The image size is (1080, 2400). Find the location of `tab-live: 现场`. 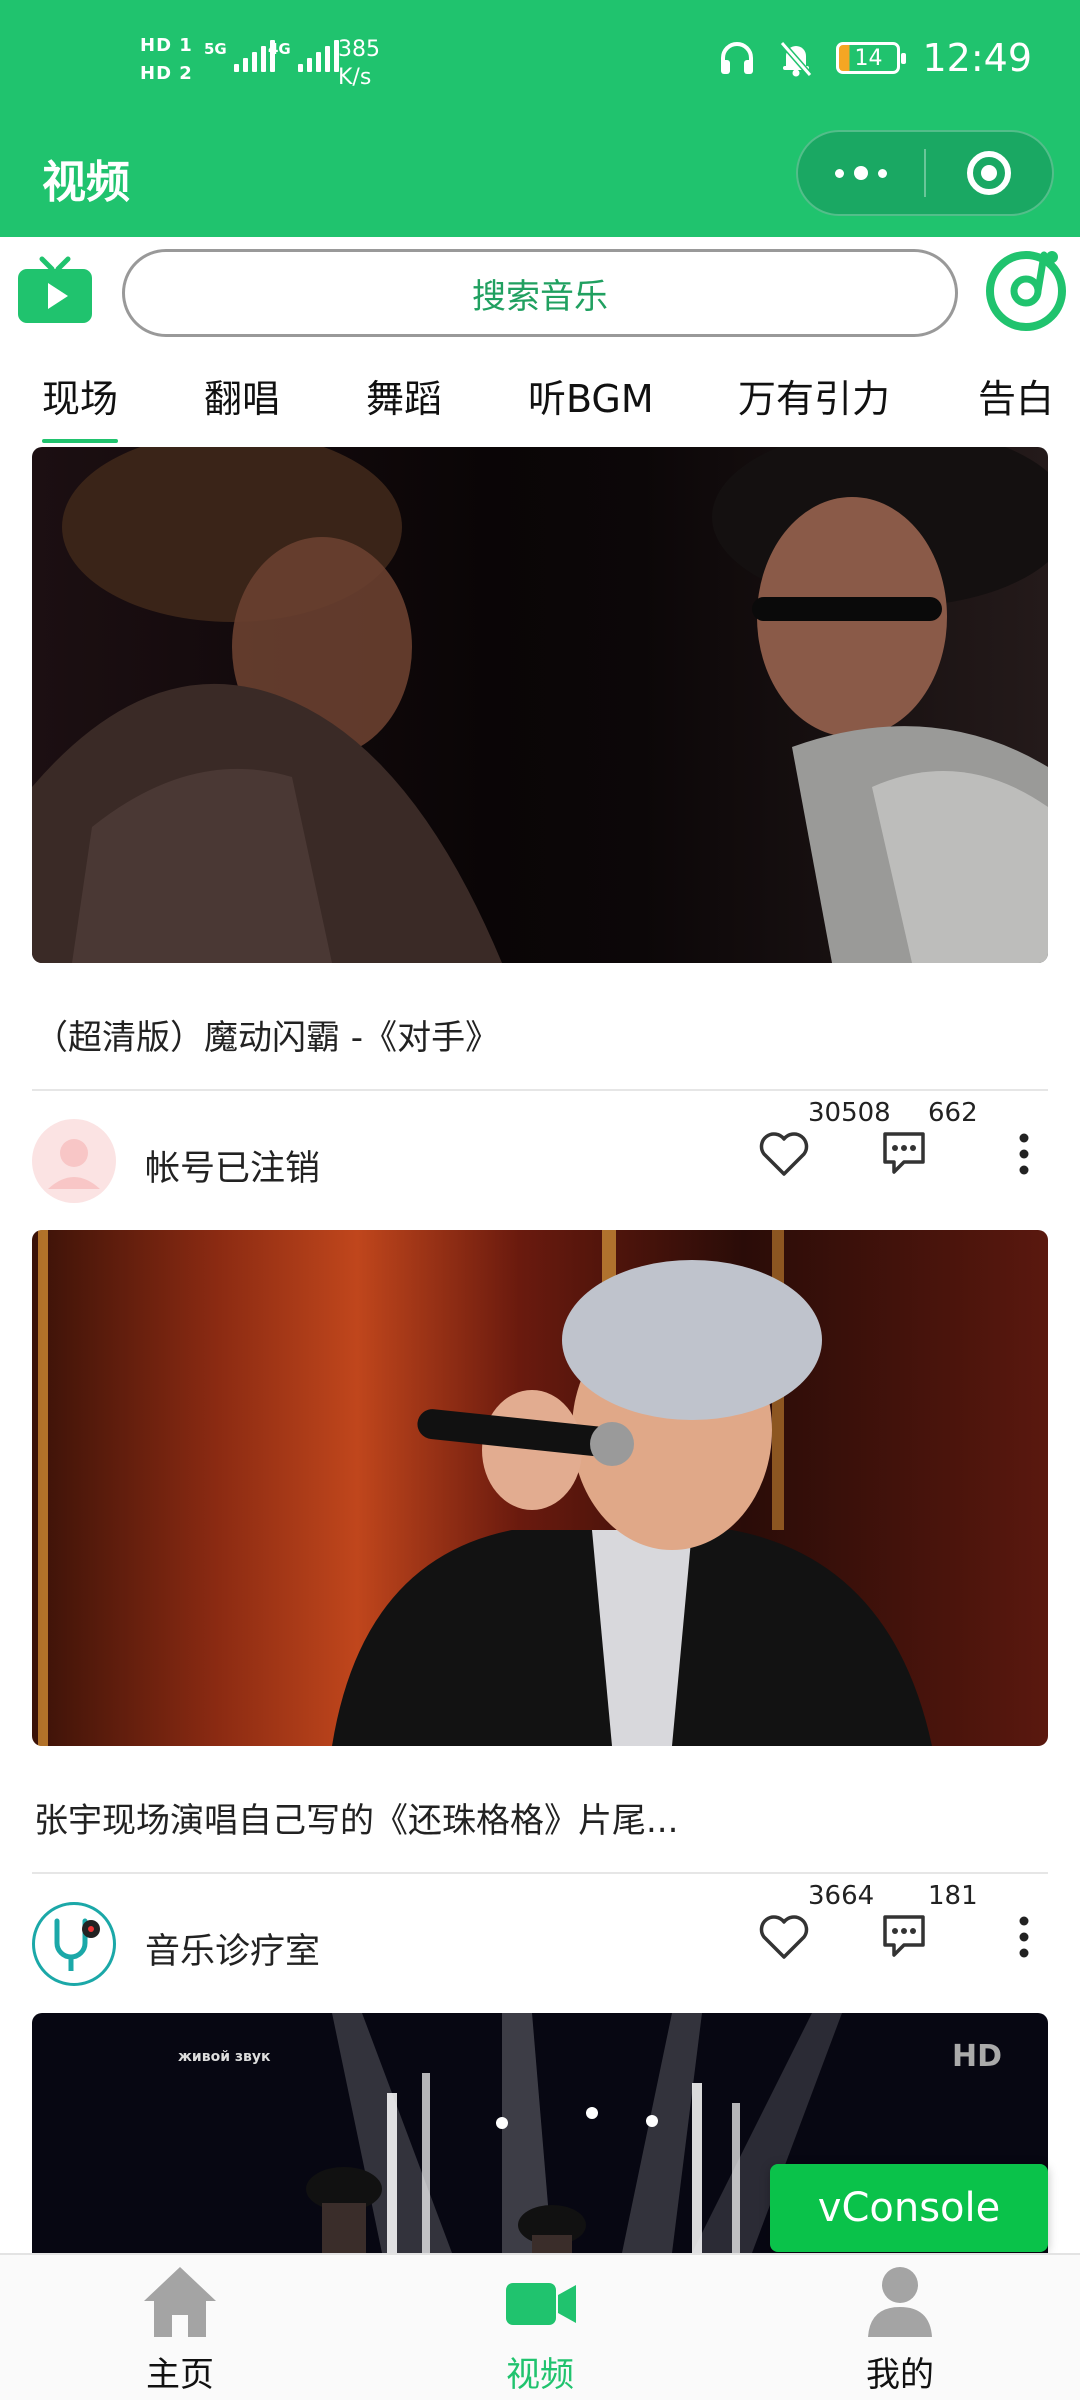

tab-live: 现场 is located at coordinates (80, 405).